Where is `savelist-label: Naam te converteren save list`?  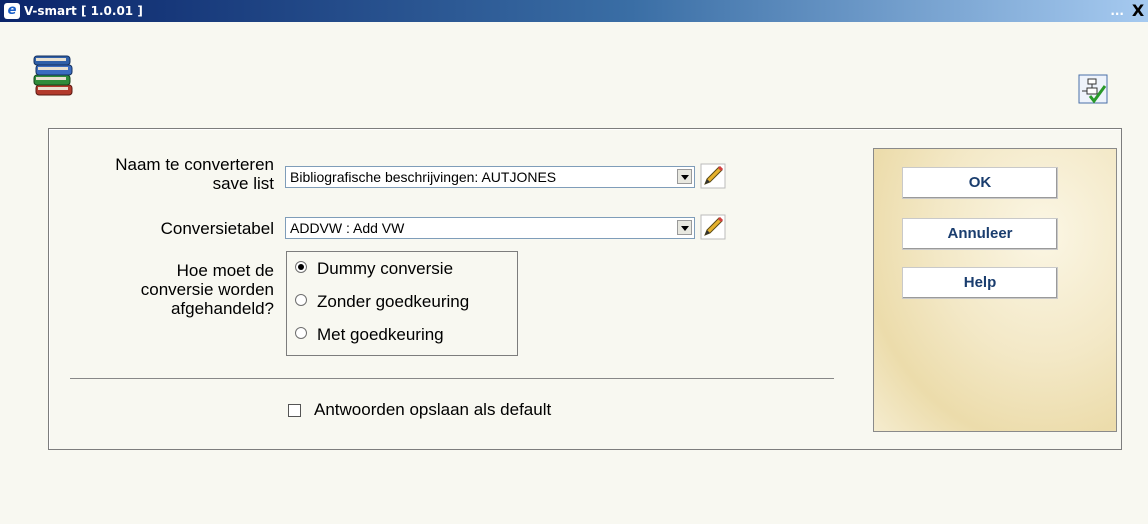
savelist-label: Naam te converteren save list is located at coordinates (194, 174).